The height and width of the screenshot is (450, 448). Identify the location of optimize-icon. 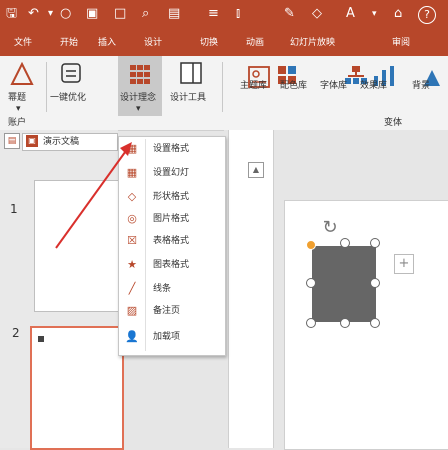
(71, 73).